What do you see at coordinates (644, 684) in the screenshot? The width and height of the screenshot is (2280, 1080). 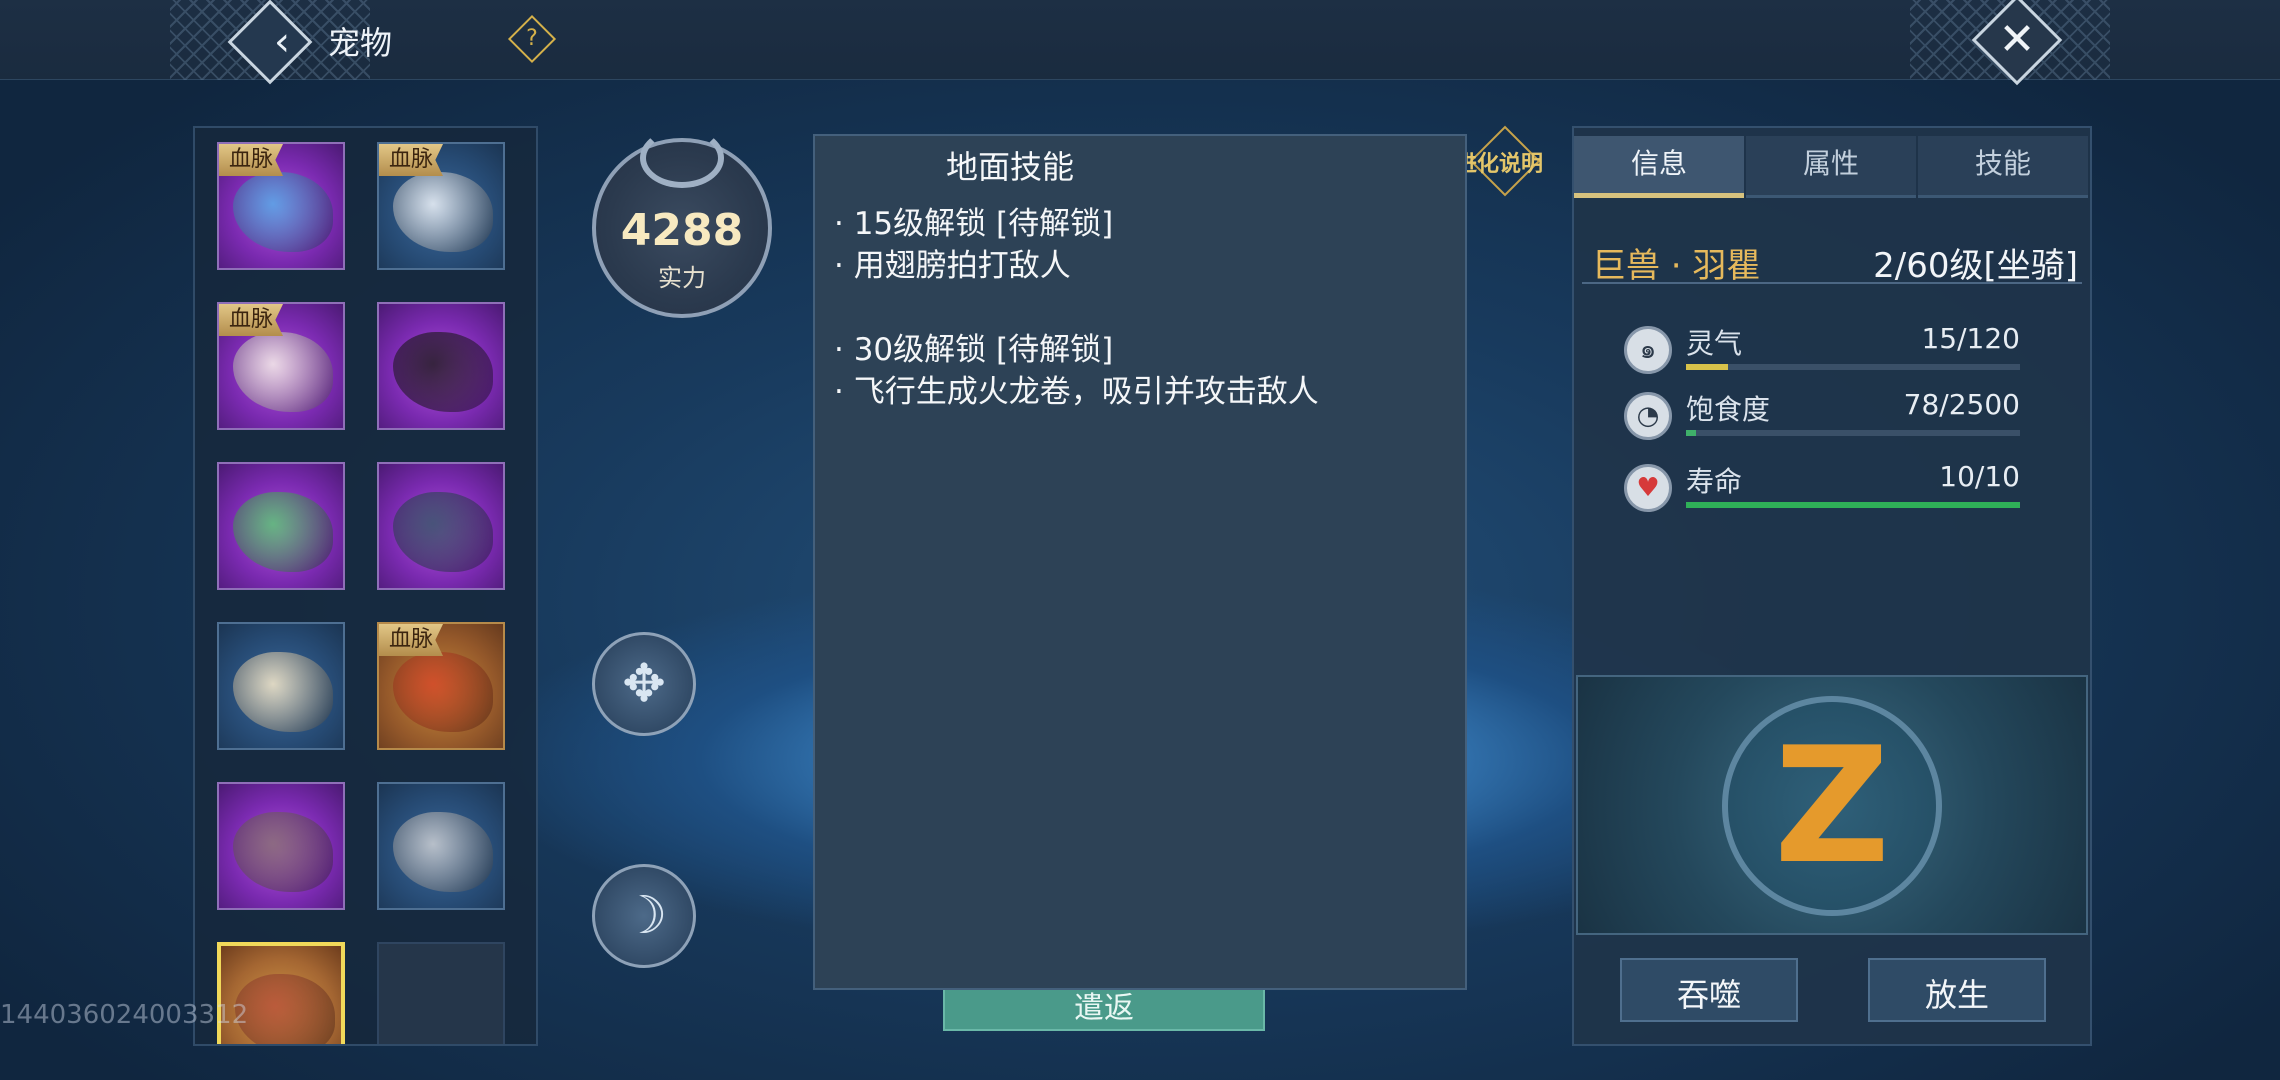 I see `wing-skill-icon: ✥` at bounding box center [644, 684].